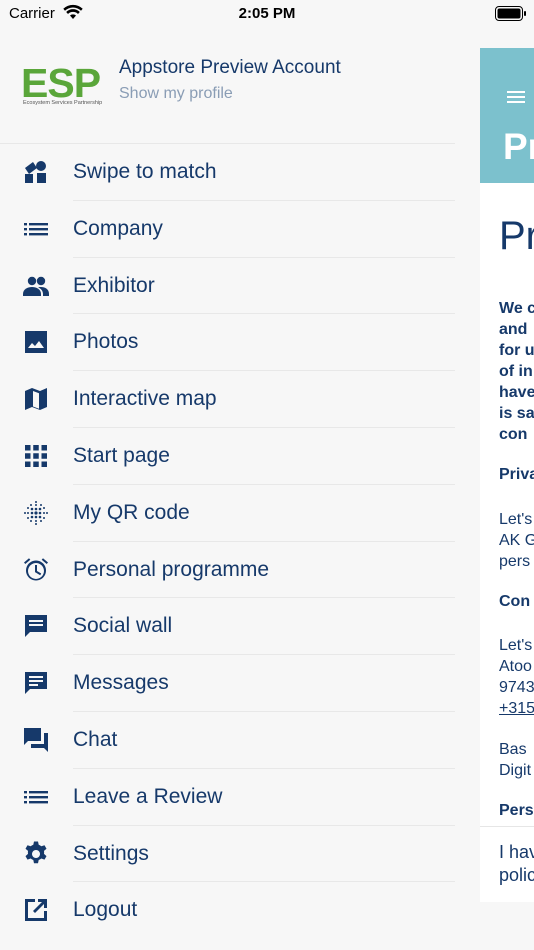  I want to click on gear-icon, so click(36, 854).